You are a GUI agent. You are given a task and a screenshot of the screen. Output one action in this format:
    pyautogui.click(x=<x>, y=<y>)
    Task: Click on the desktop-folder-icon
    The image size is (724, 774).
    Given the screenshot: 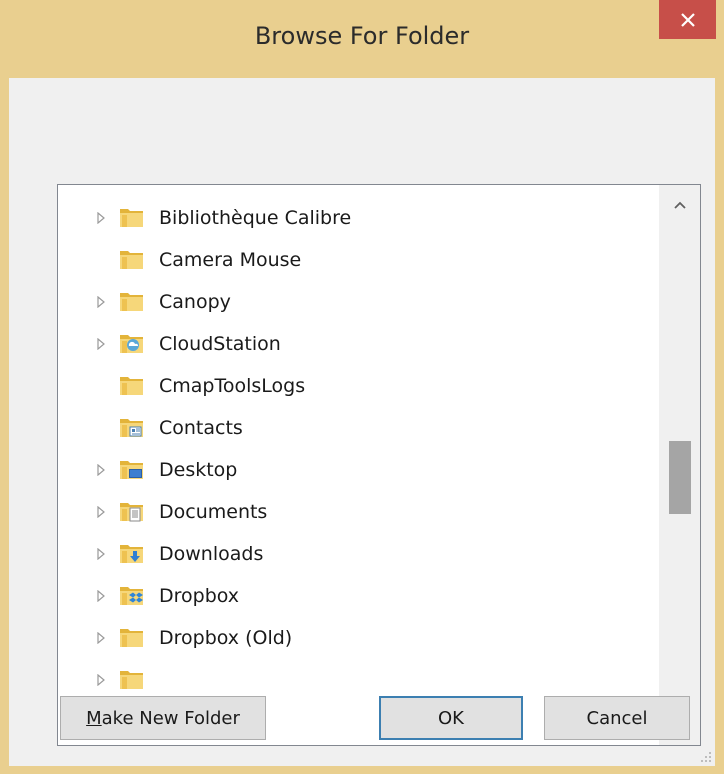 What is the action you would take?
    pyautogui.click(x=131, y=470)
    